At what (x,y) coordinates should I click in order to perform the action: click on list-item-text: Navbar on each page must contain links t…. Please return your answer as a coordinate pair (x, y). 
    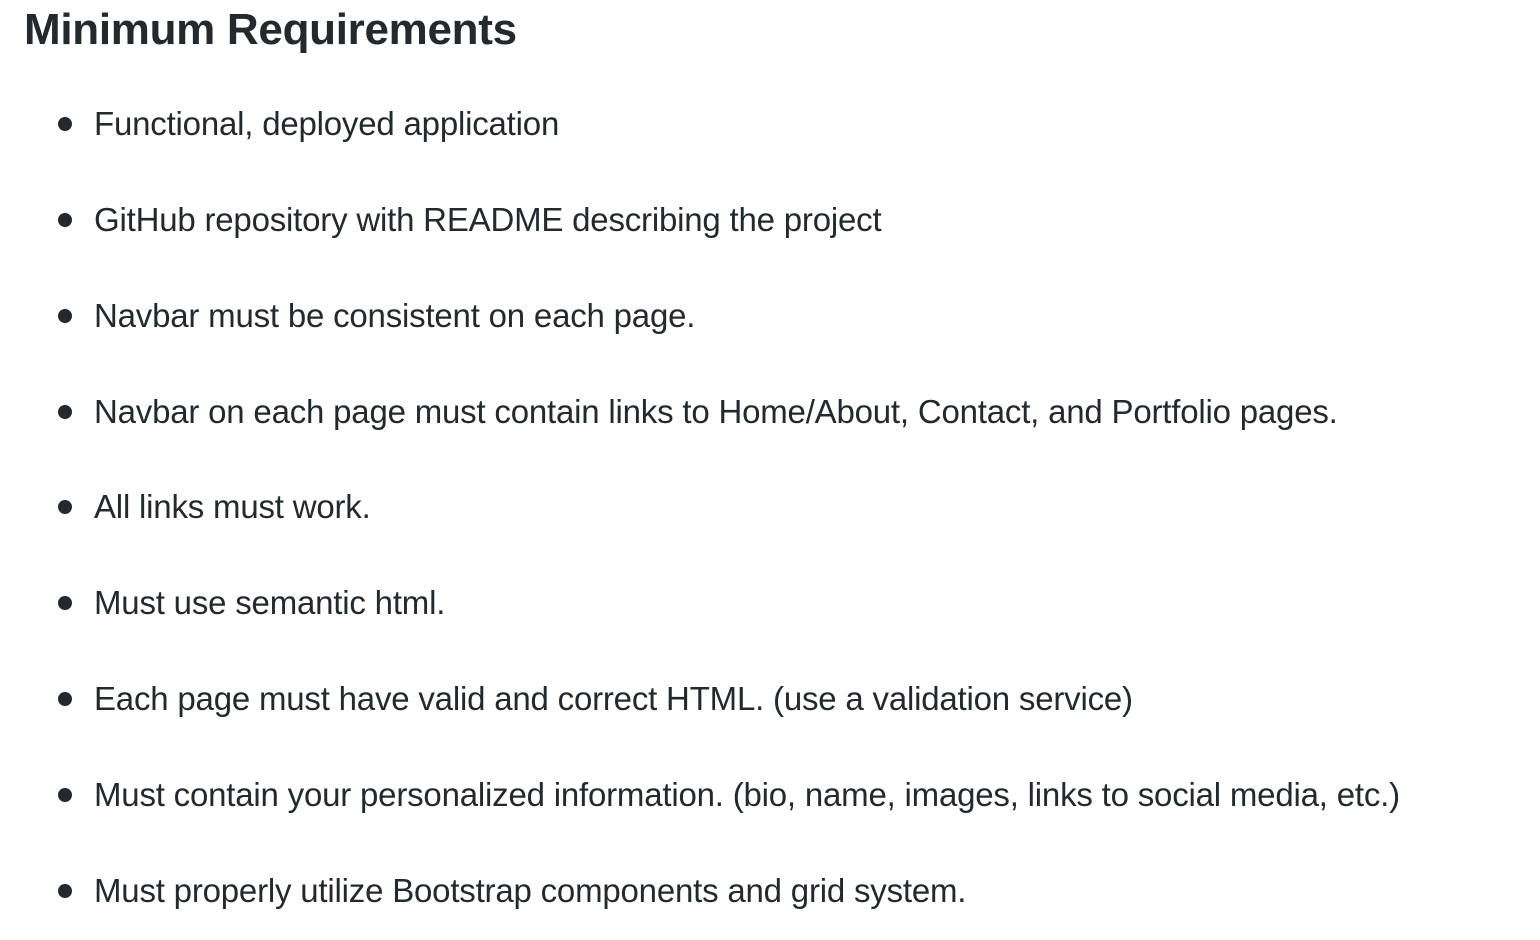
    Looking at the image, I should click on (716, 411).